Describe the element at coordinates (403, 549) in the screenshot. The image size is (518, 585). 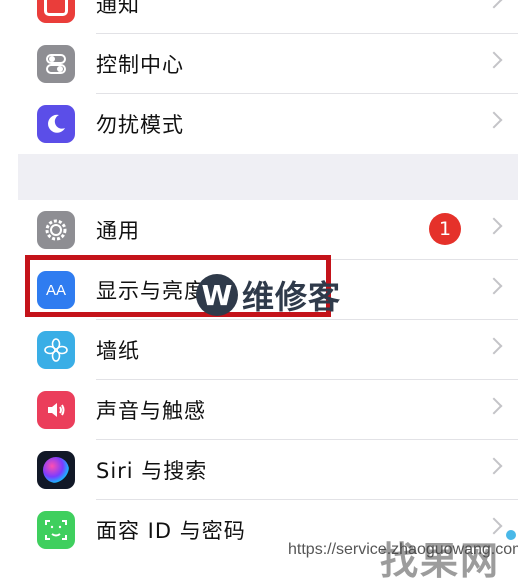
I see `url-watermark: https://service.zhaoguowang.com` at that location.